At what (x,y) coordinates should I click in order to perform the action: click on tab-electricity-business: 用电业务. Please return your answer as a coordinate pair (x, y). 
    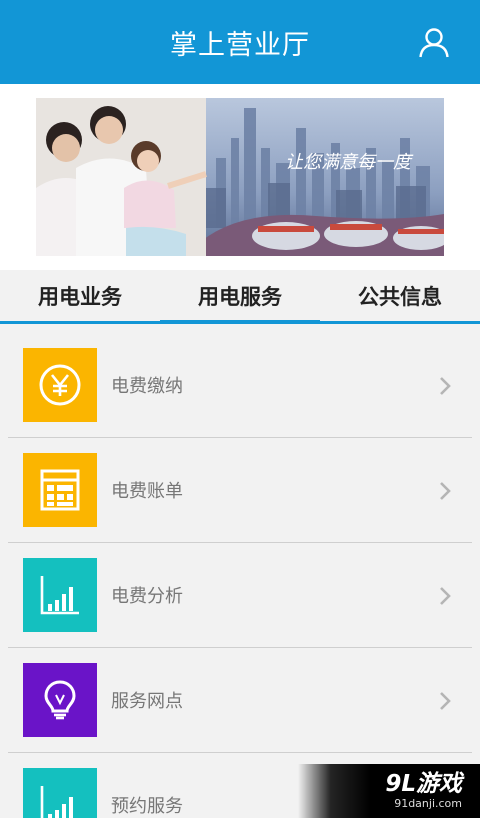
    Looking at the image, I should click on (80, 295).